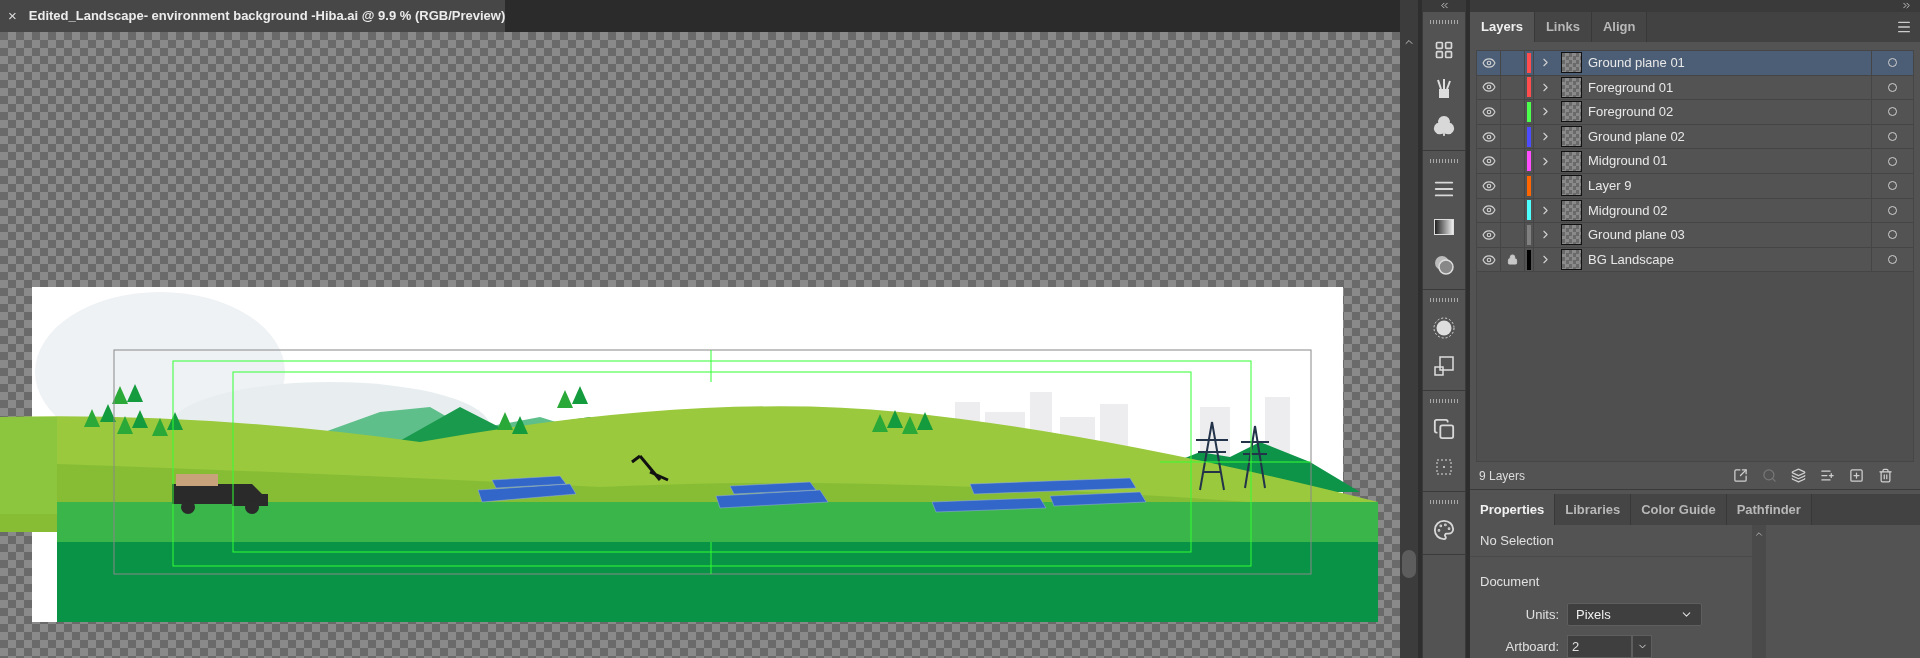 The width and height of the screenshot is (1920, 658). What do you see at coordinates (1695, 186) in the screenshot?
I see `layer-row: Layer 9` at bounding box center [1695, 186].